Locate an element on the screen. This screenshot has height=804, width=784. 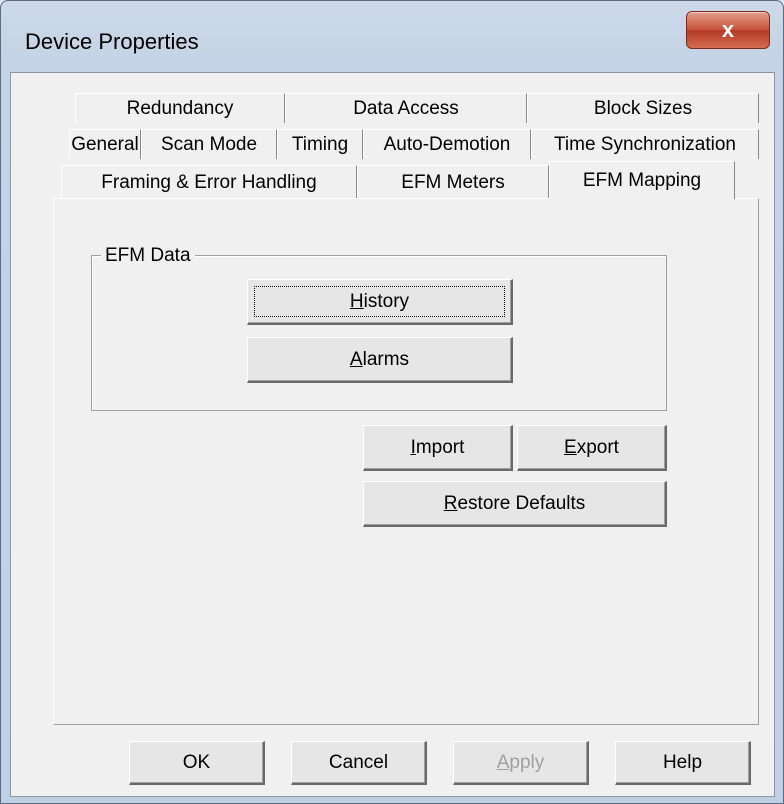
tab-efm-mapping: EFM Mapping is located at coordinates (642, 180).